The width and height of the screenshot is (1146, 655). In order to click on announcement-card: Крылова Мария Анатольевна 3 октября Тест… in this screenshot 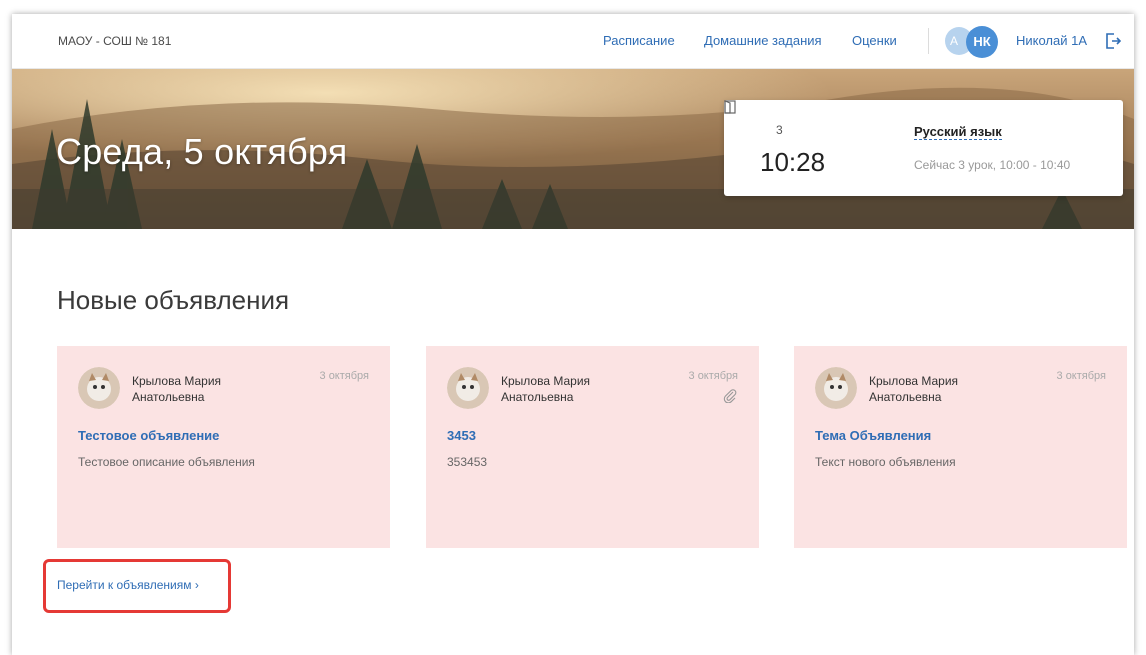, I will do `click(223, 447)`.